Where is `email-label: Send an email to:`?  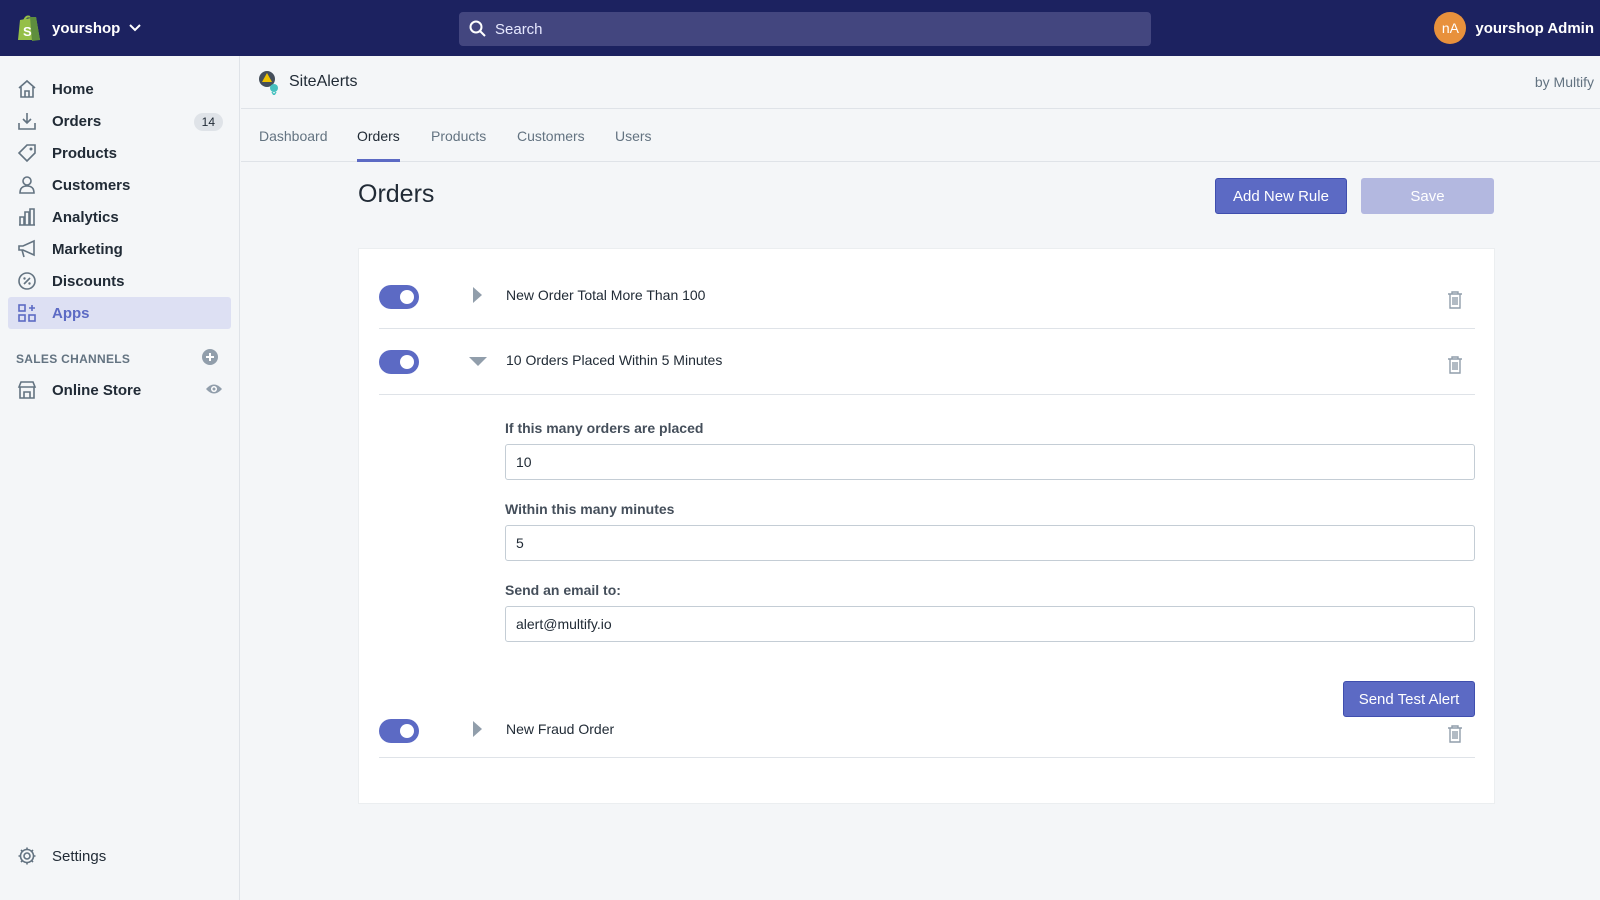 email-label: Send an email to: is located at coordinates (563, 590).